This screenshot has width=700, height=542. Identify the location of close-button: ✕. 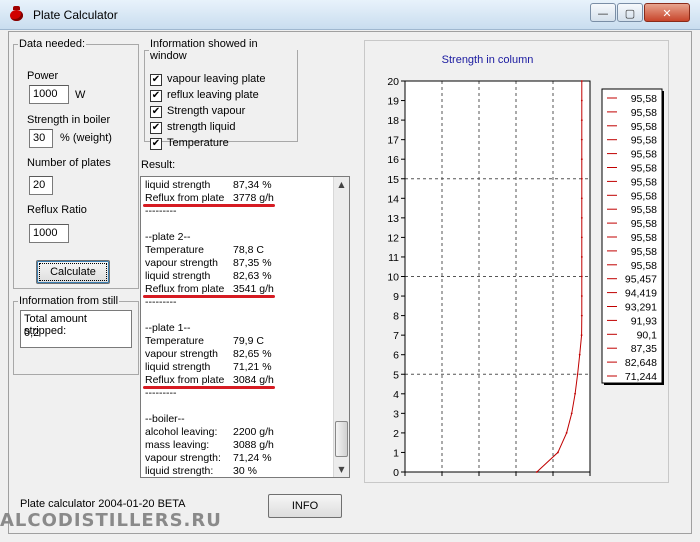
(667, 12).